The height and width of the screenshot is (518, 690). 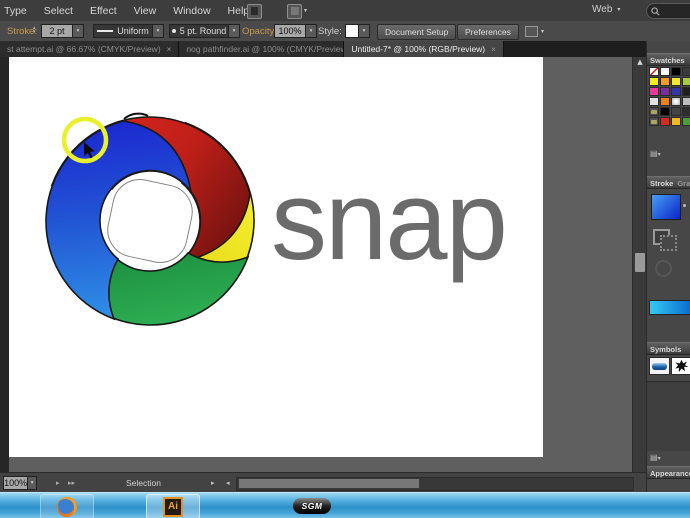 What do you see at coordinates (663, 268) in the screenshot?
I see `reverse-gradient-icon` at bounding box center [663, 268].